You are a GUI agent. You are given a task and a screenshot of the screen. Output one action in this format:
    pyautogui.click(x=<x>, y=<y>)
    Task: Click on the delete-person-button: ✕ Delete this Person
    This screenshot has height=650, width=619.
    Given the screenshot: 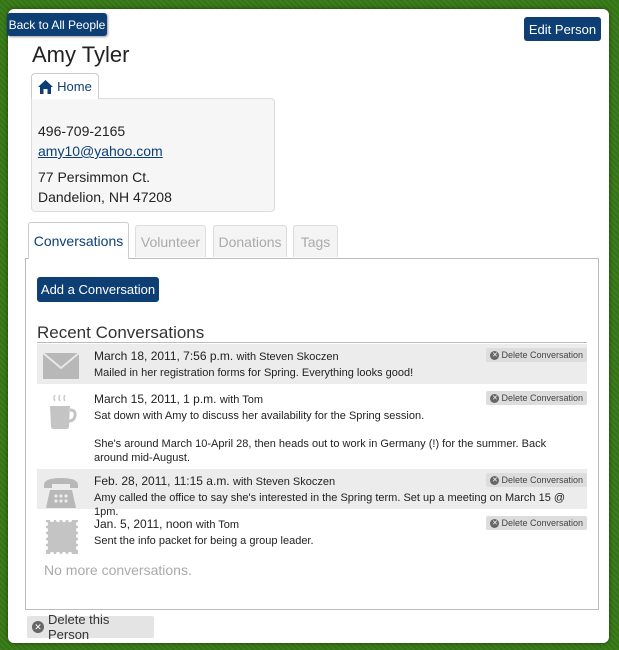 What is the action you would take?
    pyautogui.click(x=90, y=627)
    